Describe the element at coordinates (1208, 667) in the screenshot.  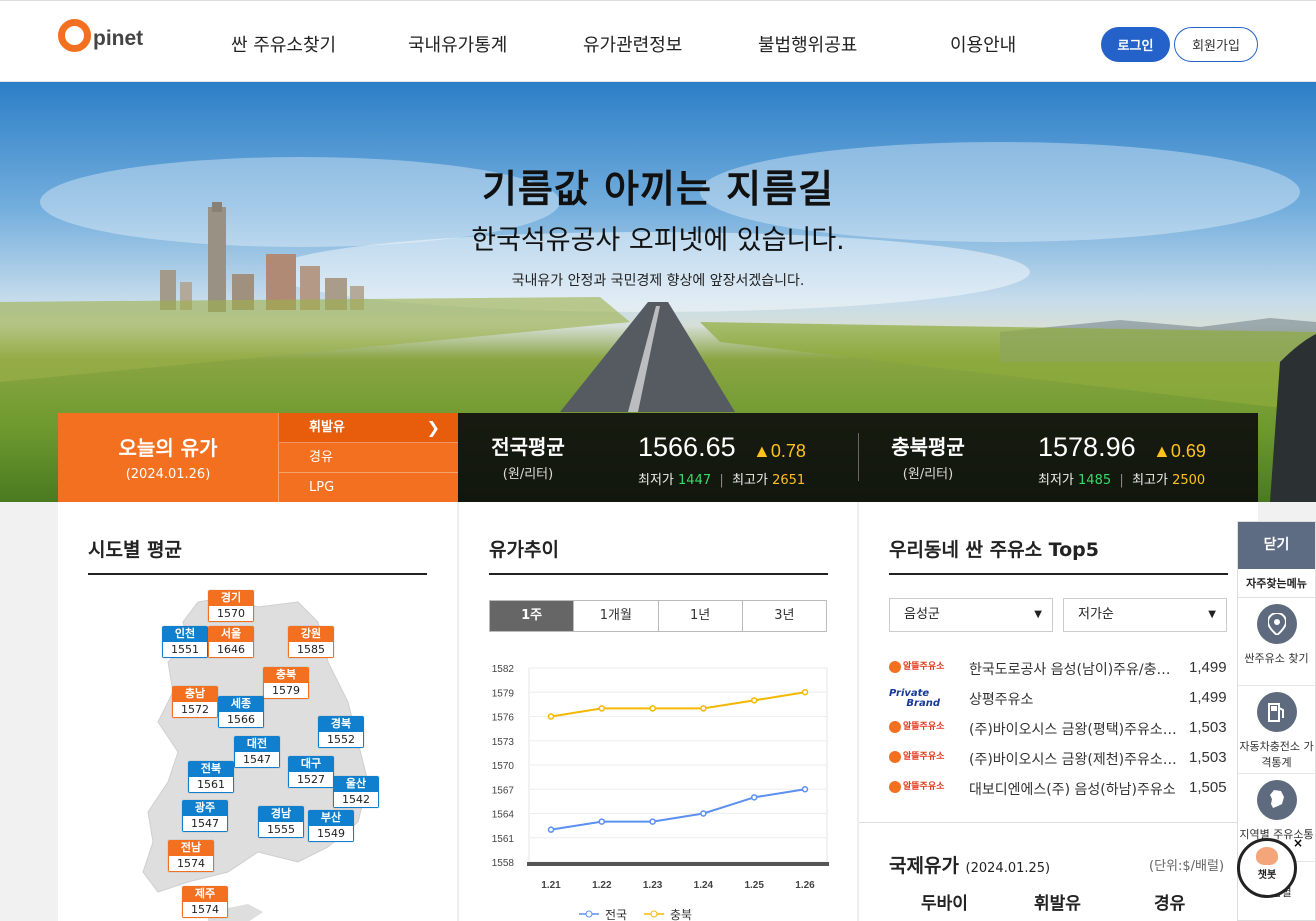
I see `station-price: 1,499` at that location.